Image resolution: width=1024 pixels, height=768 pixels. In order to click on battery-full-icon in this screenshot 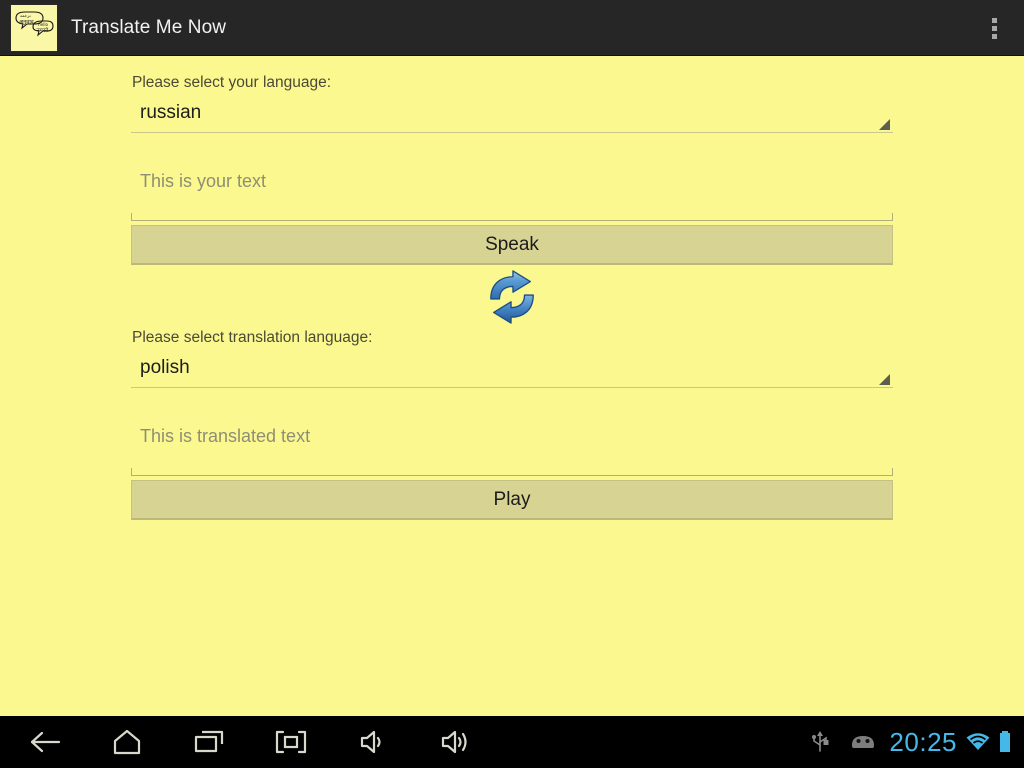, I will do `click(1005, 741)`.